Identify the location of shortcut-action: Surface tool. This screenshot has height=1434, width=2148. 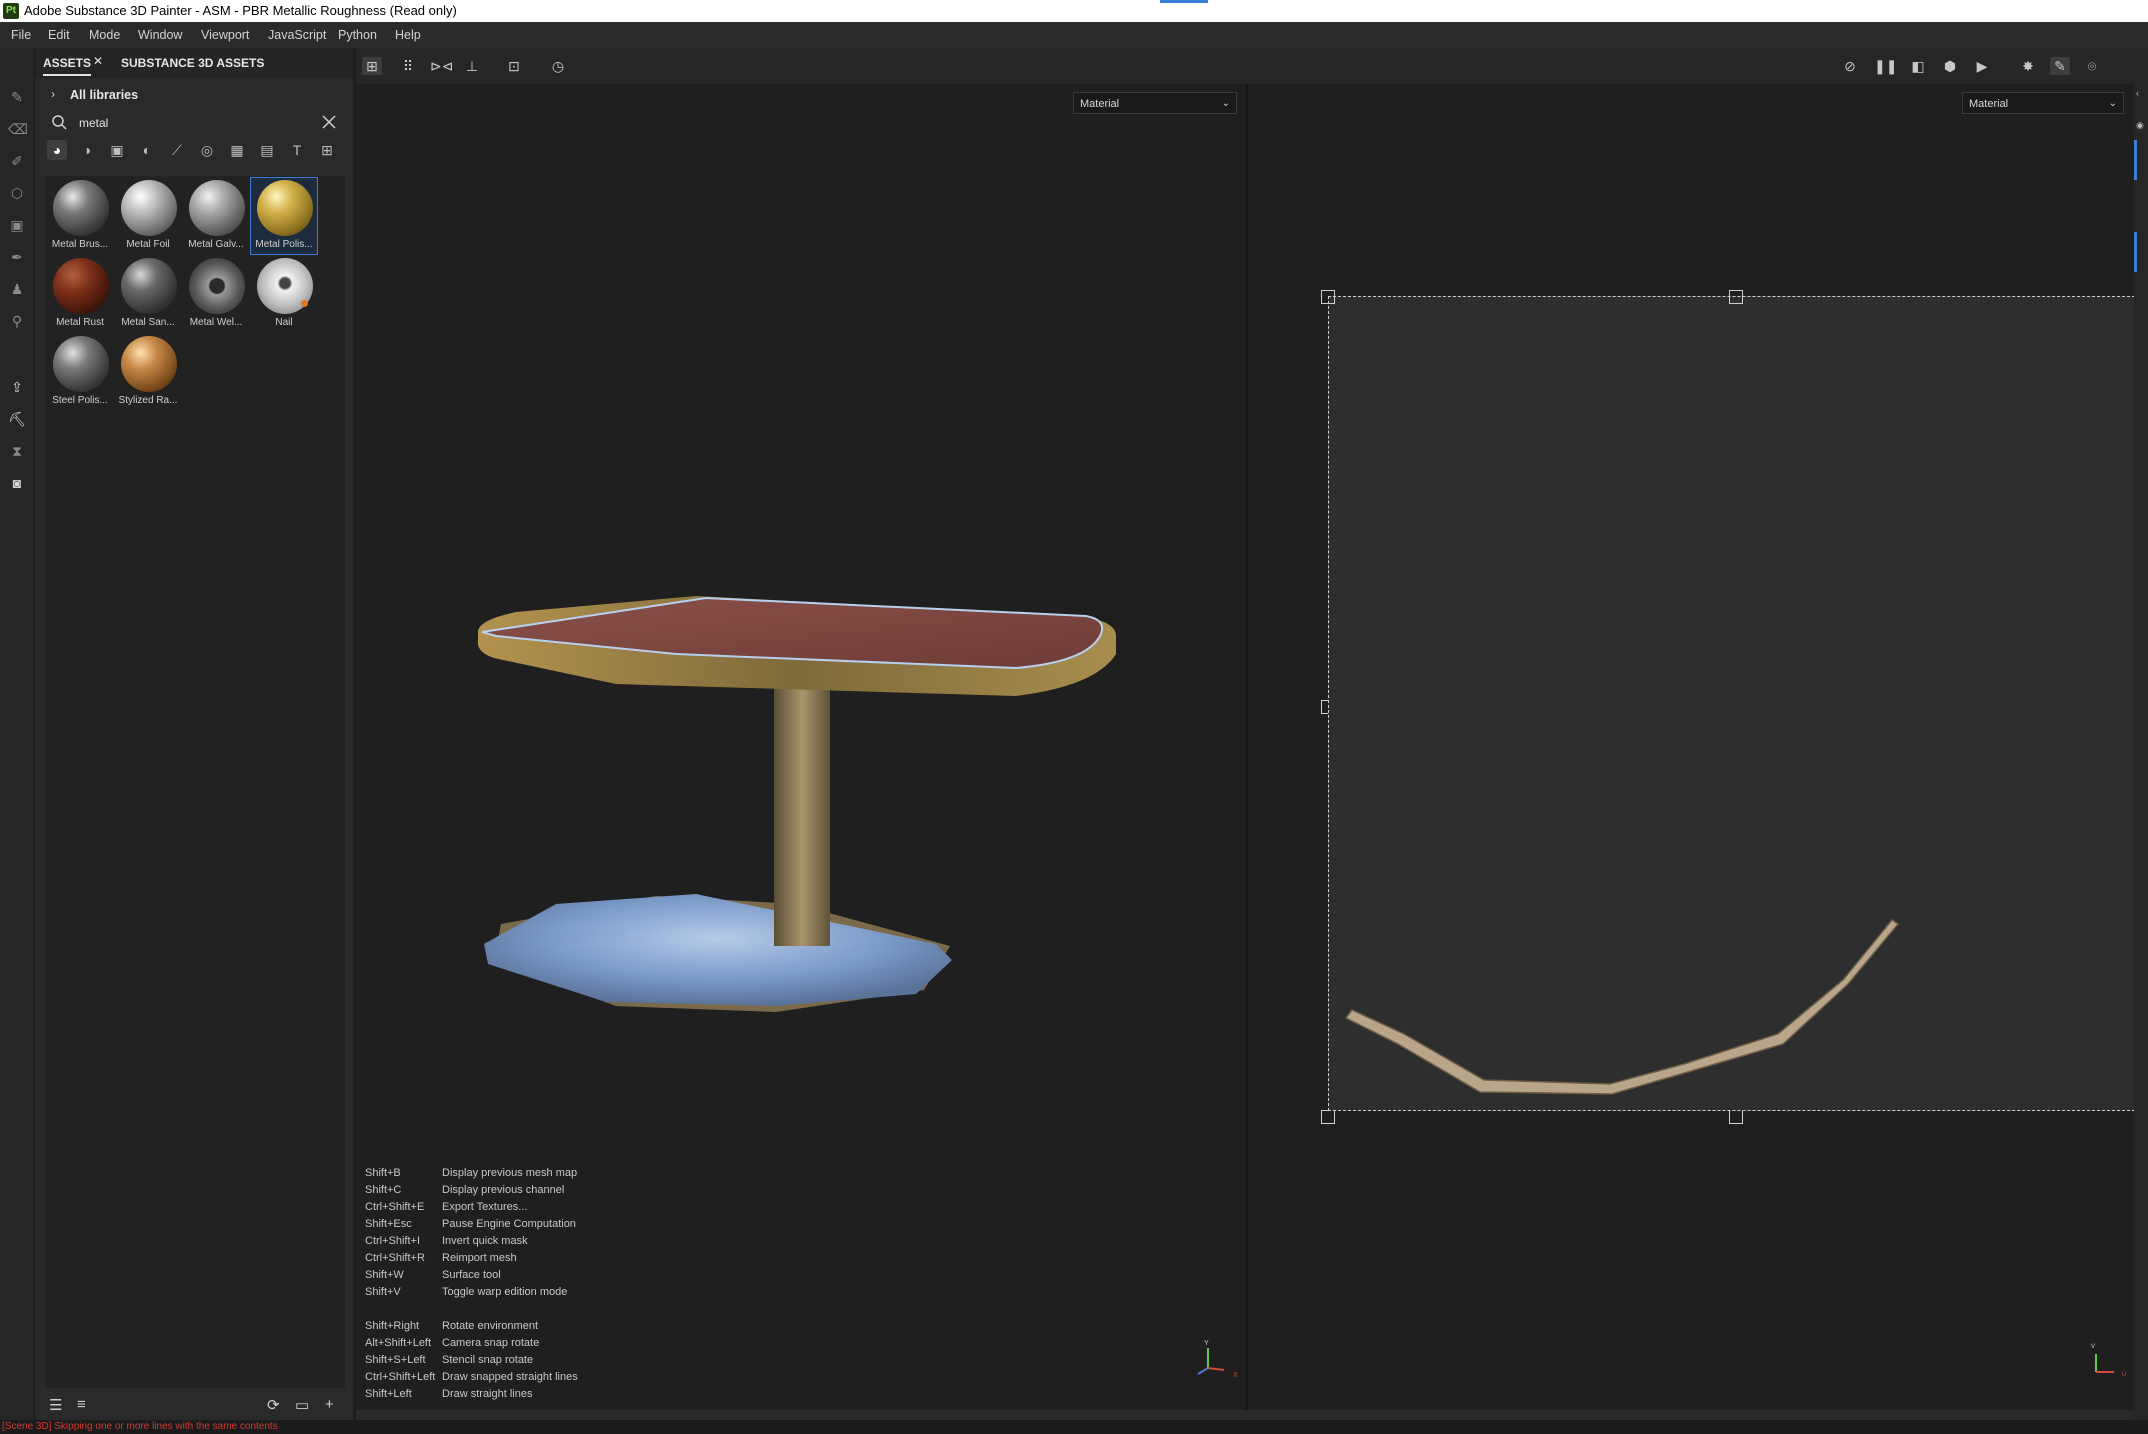
(471, 1275).